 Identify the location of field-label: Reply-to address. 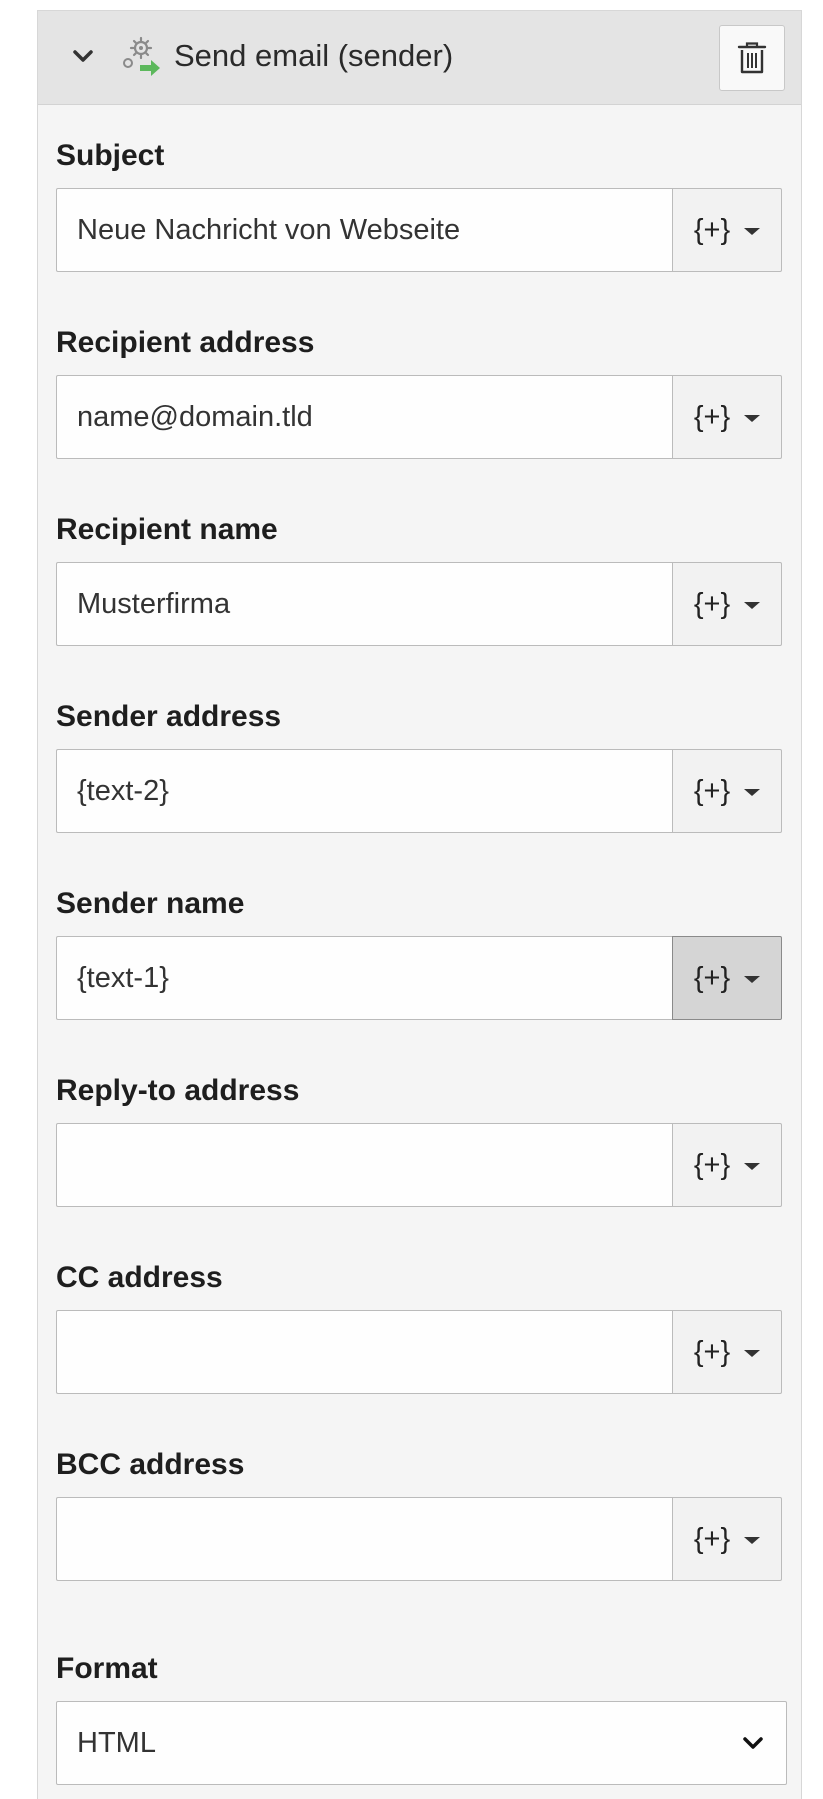
(178, 1090).